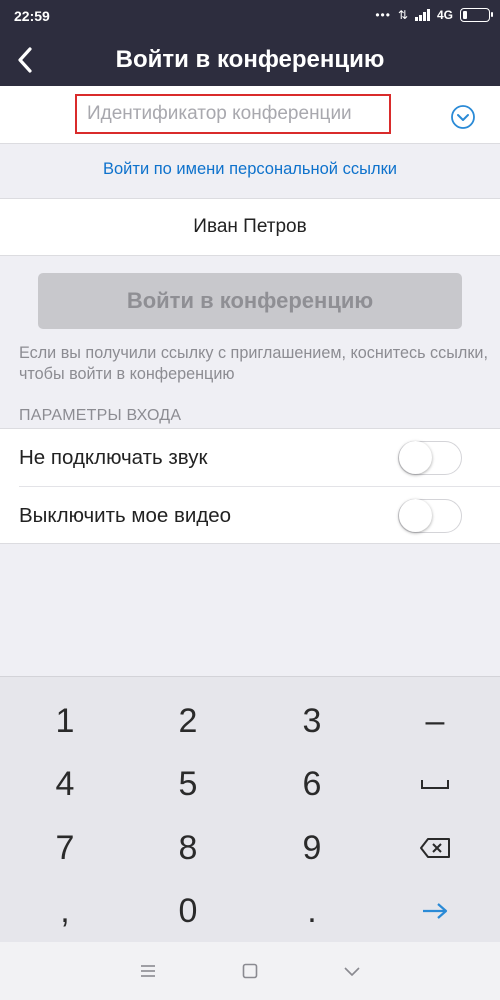 The image size is (500, 1000). What do you see at coordinates (65, 721) in the screenshot?
I see `key-1: 1` at bounding box center [65, 721].